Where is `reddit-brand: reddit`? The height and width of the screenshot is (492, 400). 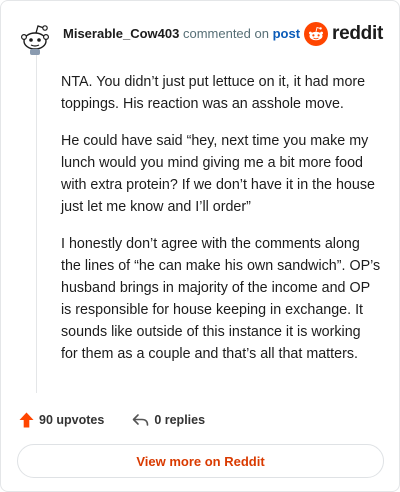 reddit-brand: reddit is located at coordinates (343, 34).